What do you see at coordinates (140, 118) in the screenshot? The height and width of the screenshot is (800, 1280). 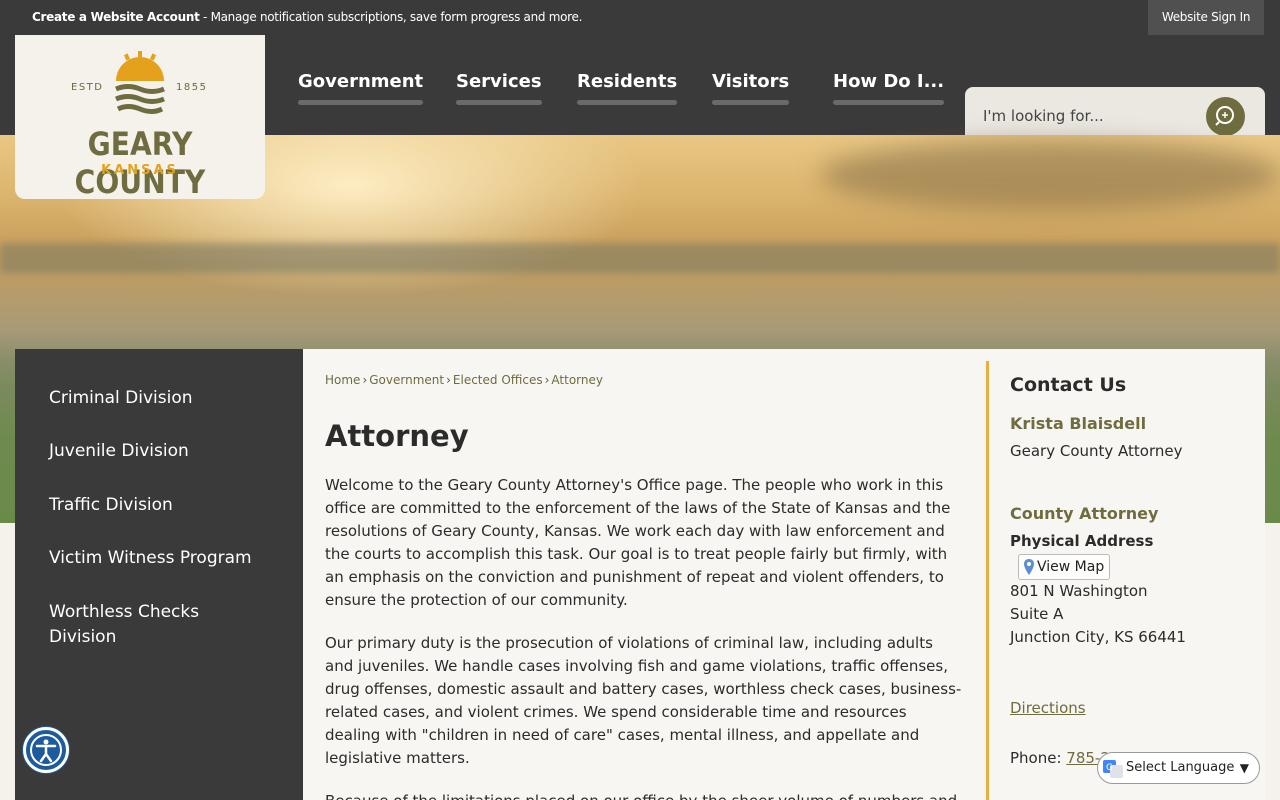 I see `county-logo: ESTD 1855 GEARY COUNTY KANSAS` at bounding box center [140, 118].